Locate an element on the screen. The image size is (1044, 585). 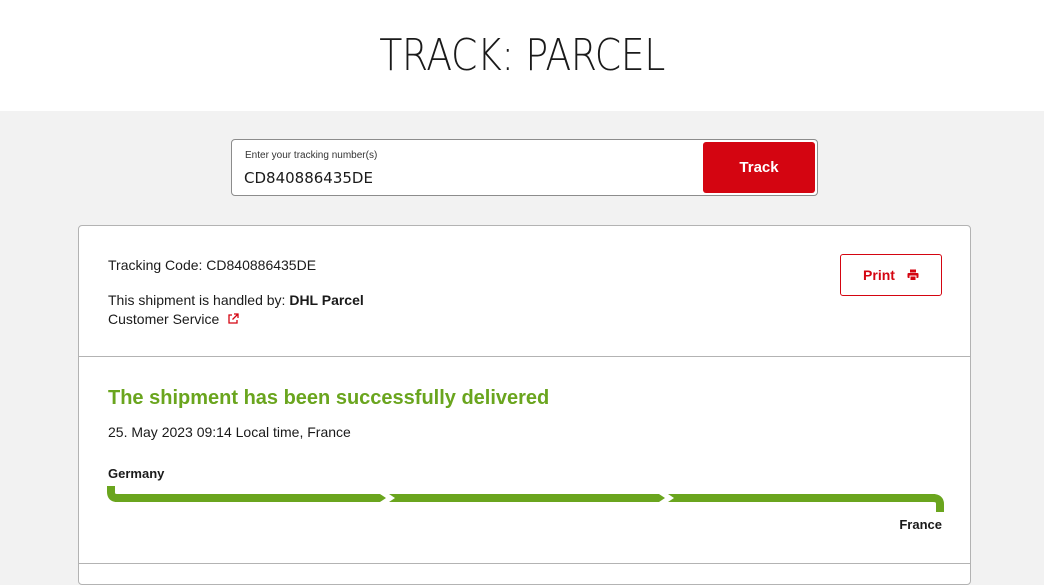
destination-country: France is located at coordinates (920, 524).